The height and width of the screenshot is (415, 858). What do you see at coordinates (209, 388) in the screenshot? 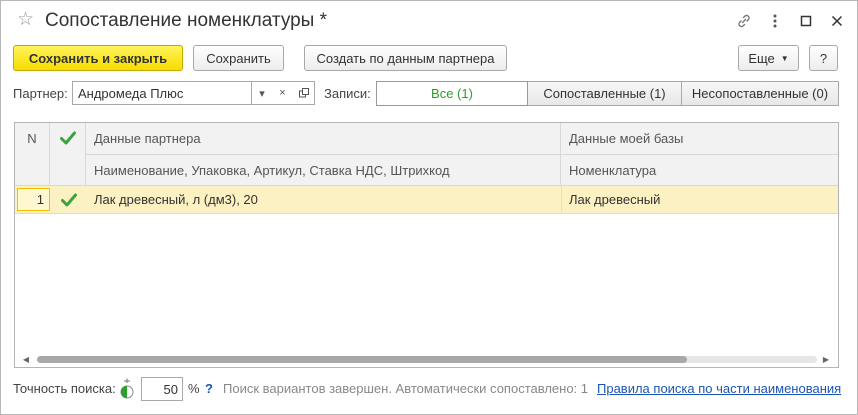
I see `help-question-icon: ?` at bounding box center [209, 388].